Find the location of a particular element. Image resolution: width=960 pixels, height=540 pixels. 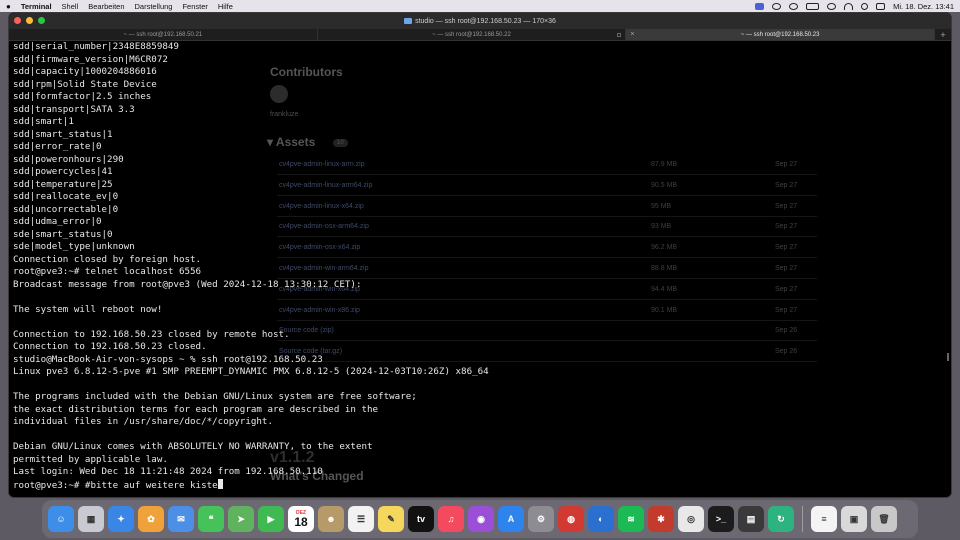

screen-mirroring-icon is located at coordinates (760, 6).